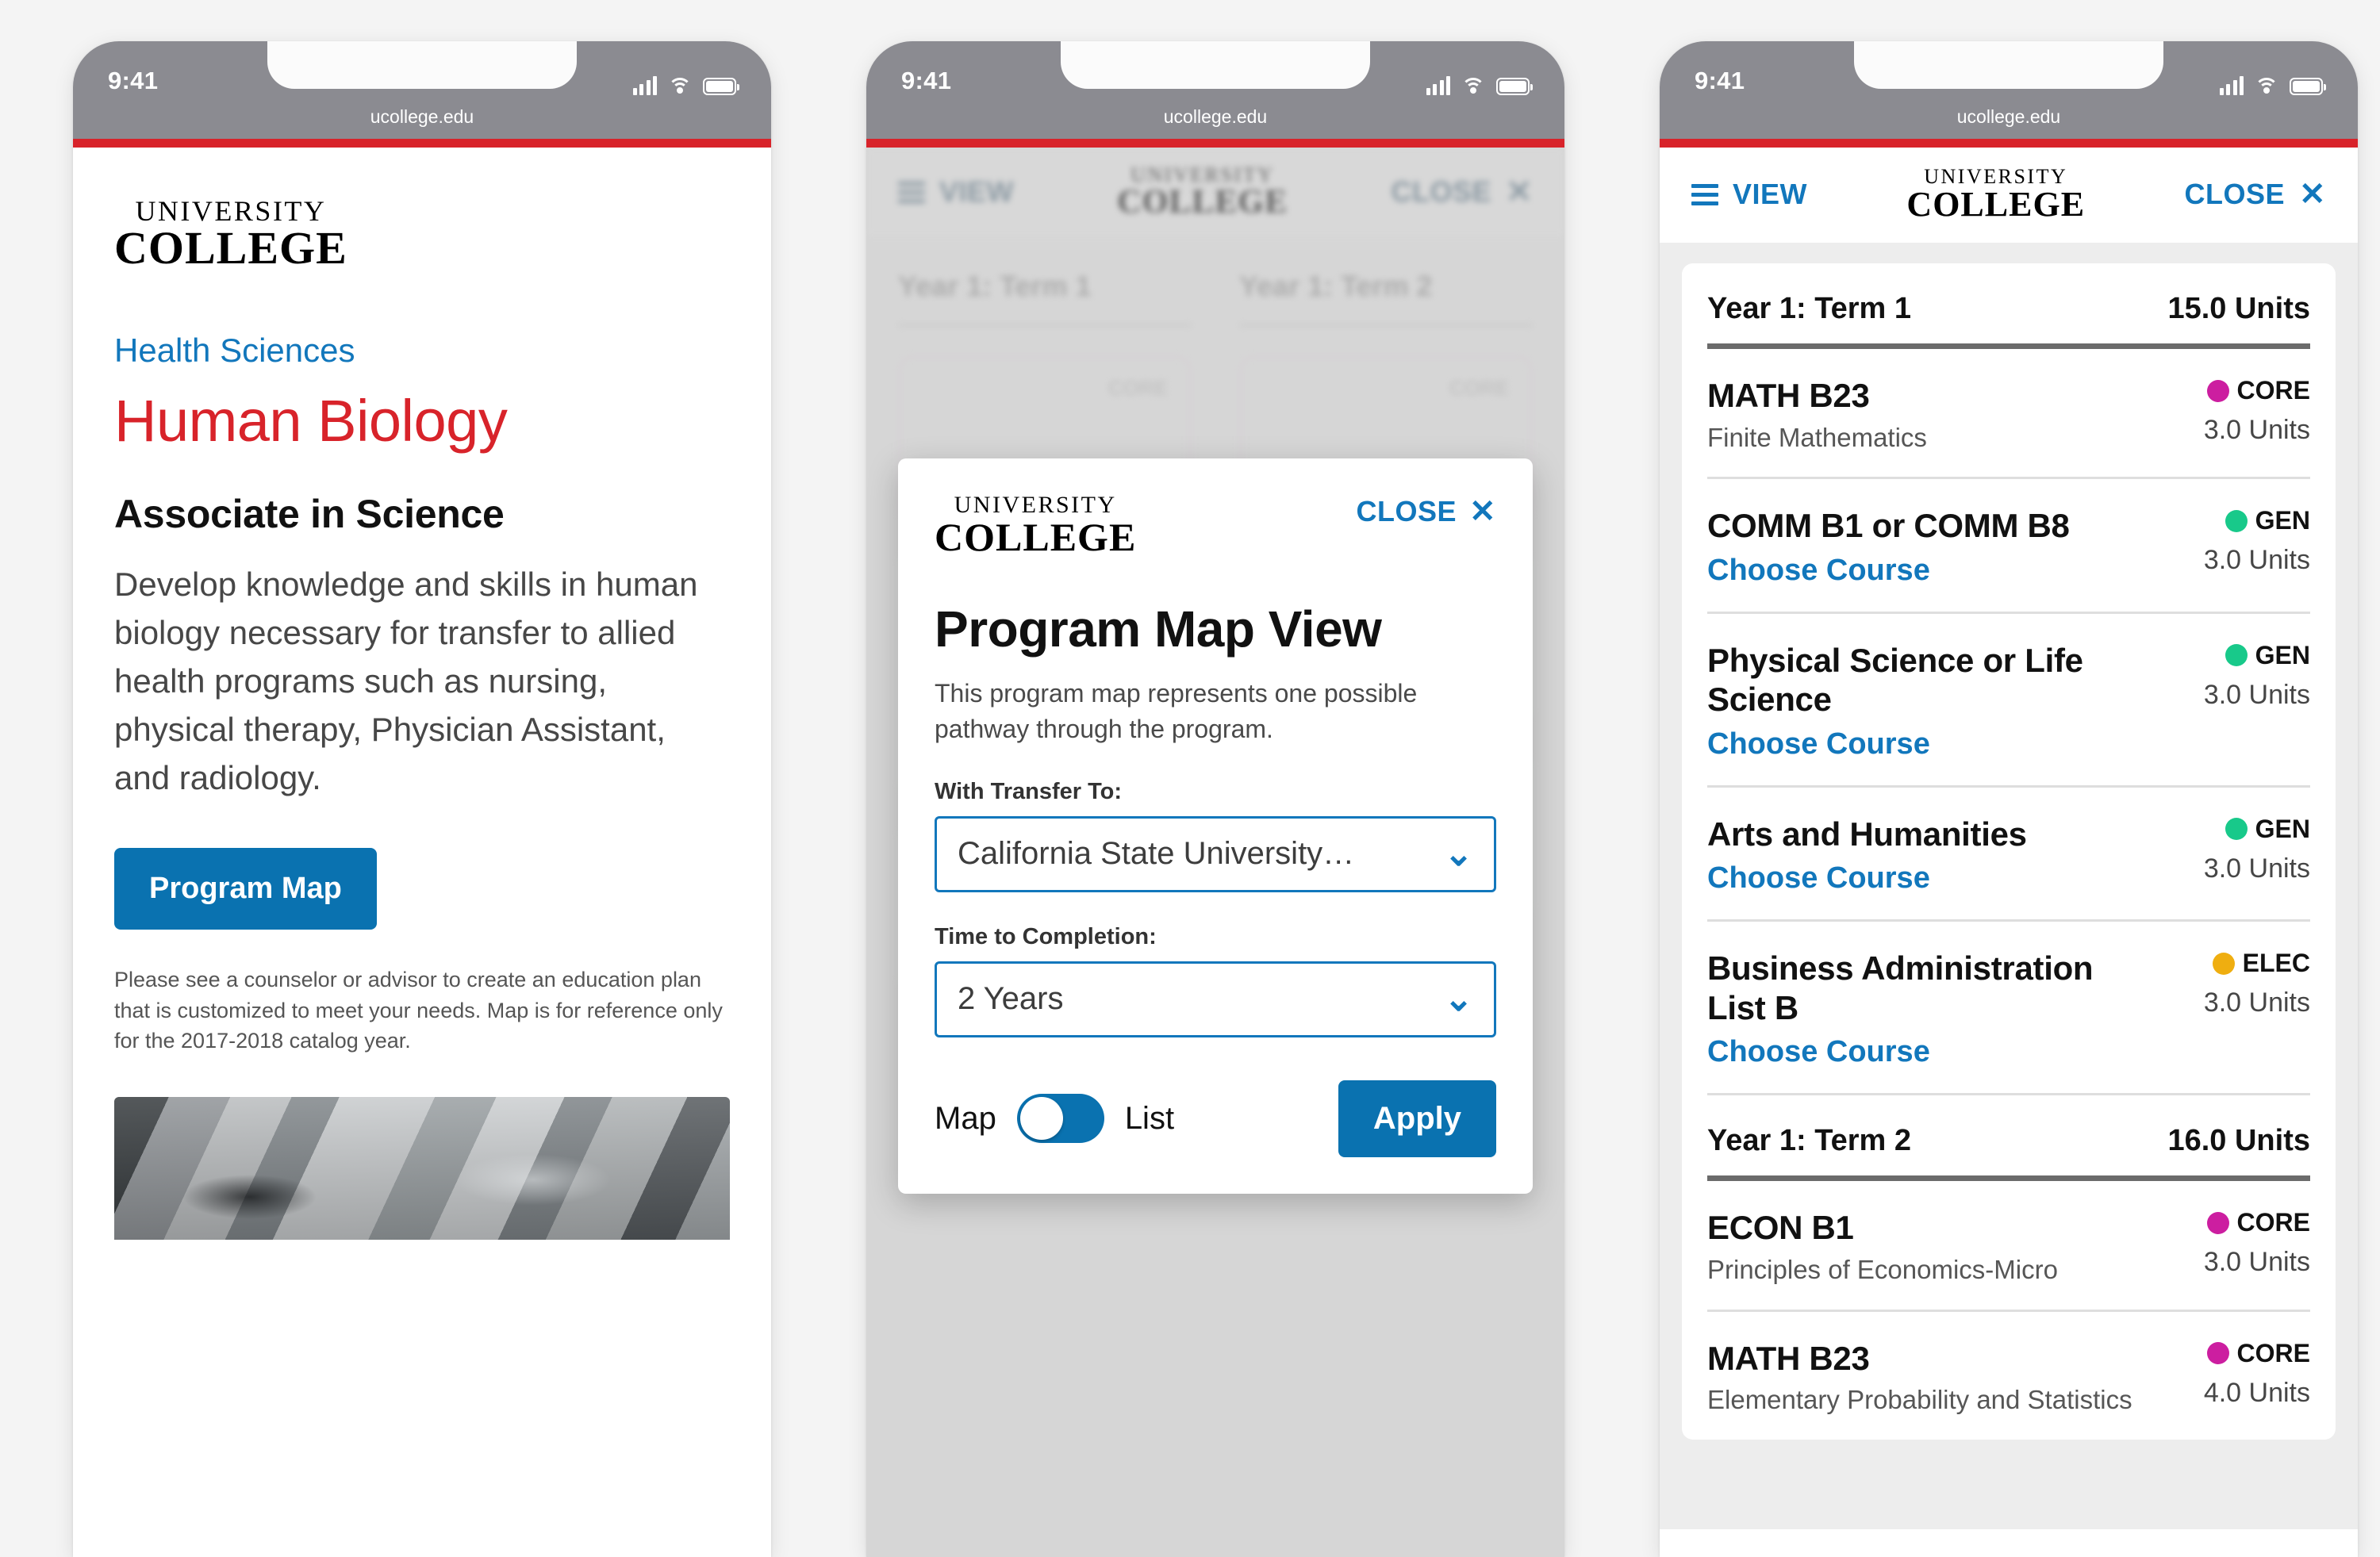 The width and height of the screenshot is (2380, 1557). Describe the element at coordinates (1158, 629) in the screenshot. I see `dialog-title: Program Map View` at that location.